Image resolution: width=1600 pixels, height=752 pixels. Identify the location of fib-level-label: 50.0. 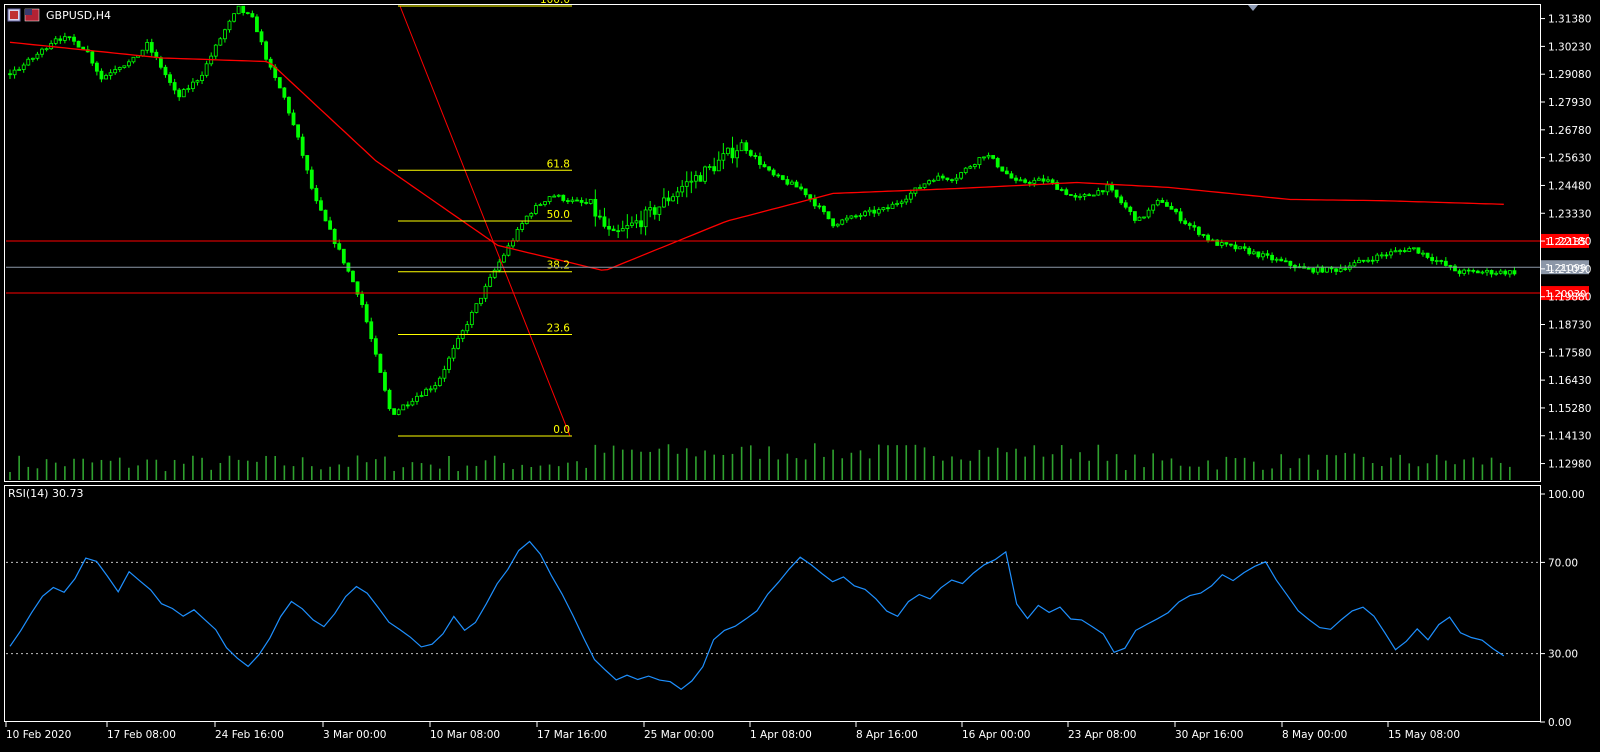
(558, 215).